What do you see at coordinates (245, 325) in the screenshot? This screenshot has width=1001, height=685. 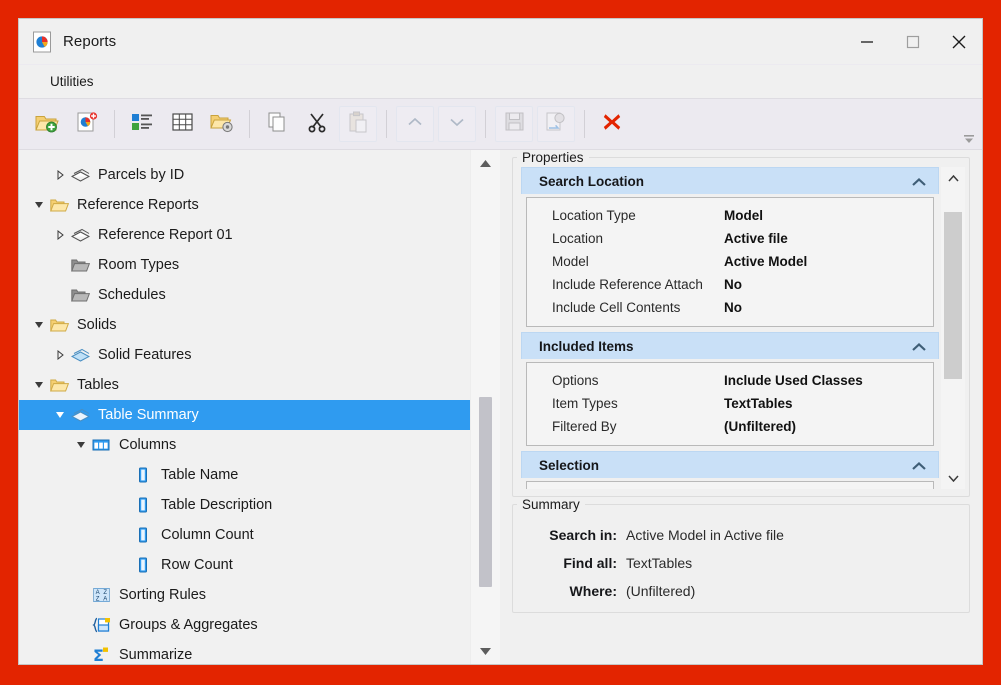 I see `tree-item-solids: Solids` at bounding box center [245, 325].